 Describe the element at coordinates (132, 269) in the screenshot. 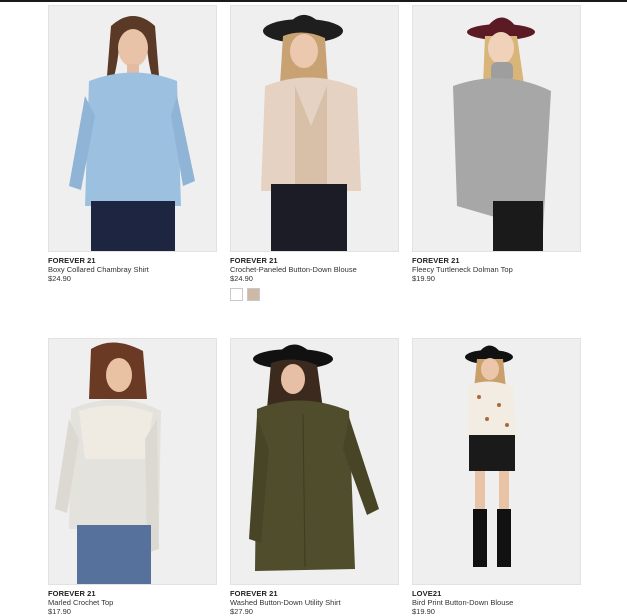

I see `product-name-link: Boxy Collared Chambray Shirt` at that location.